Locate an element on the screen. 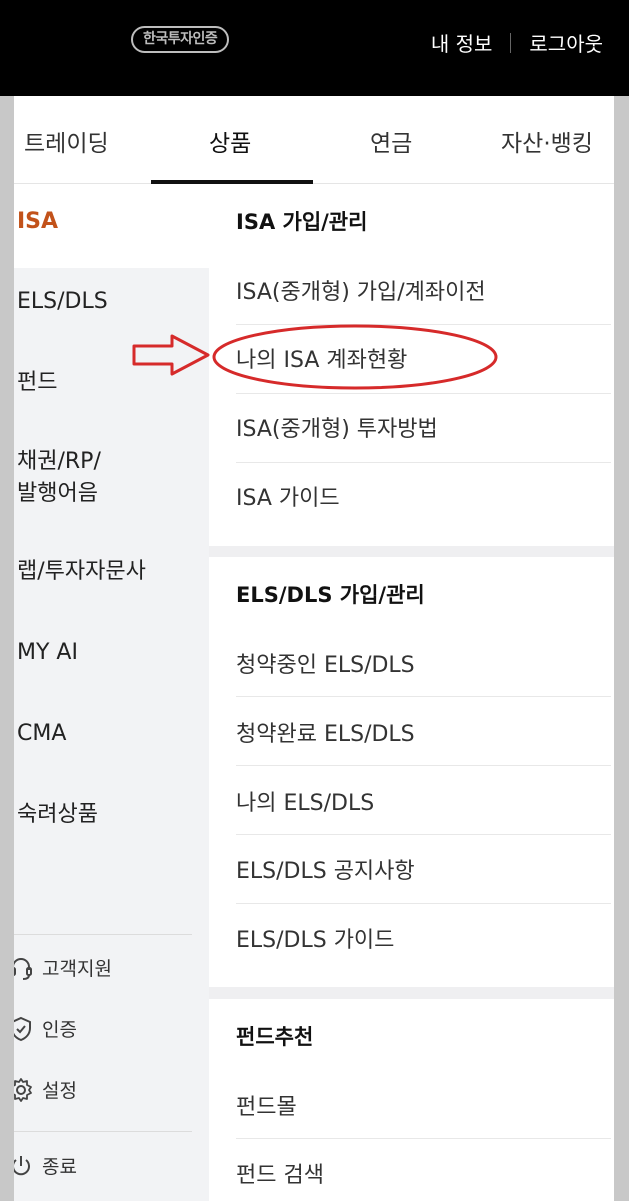 The image size is (629, 1201). certification-menu: 인증 is located at coordinates (45, 1028).